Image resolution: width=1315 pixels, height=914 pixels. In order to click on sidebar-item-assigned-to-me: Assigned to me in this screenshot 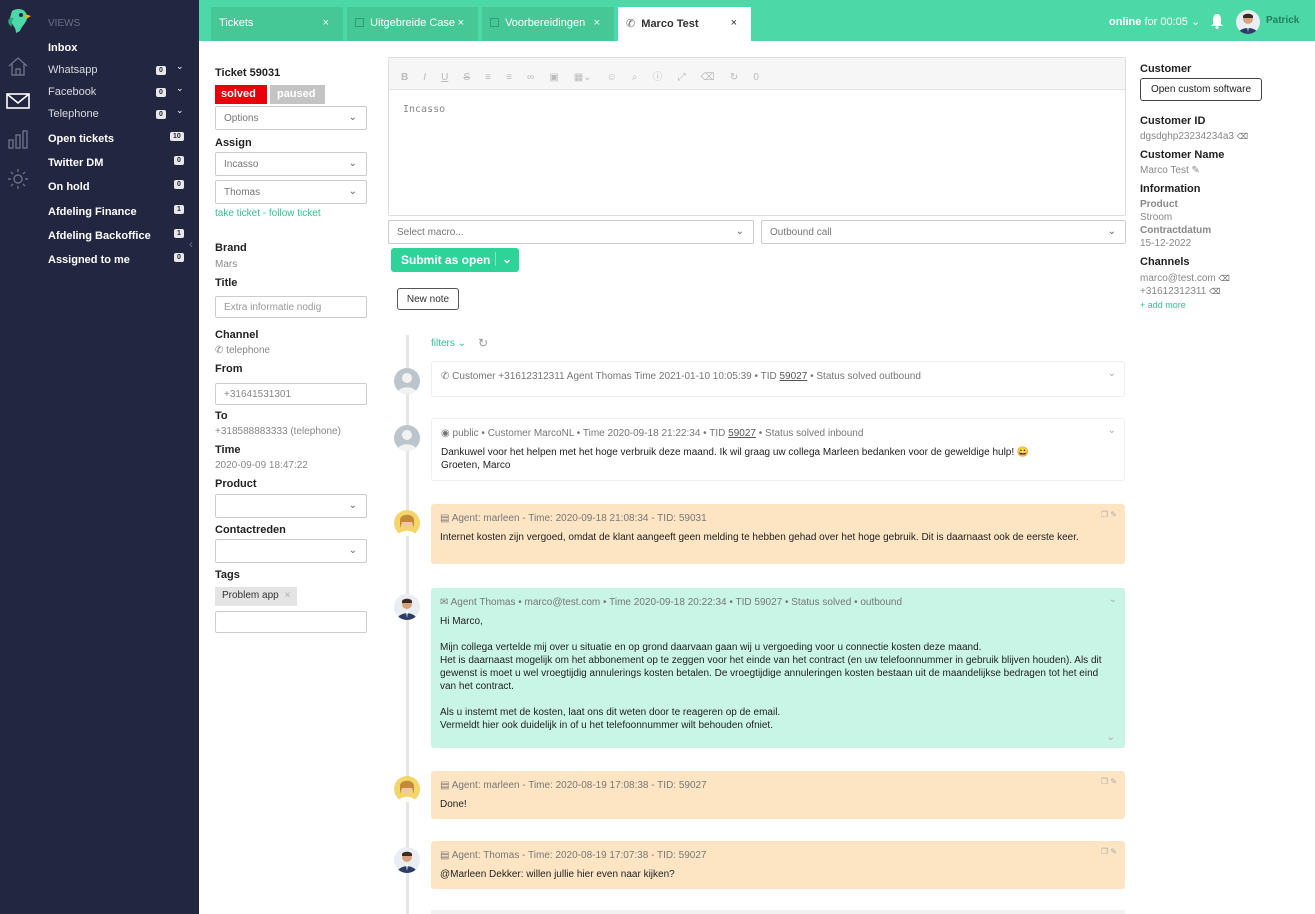, I will do `click(89, 260)`.